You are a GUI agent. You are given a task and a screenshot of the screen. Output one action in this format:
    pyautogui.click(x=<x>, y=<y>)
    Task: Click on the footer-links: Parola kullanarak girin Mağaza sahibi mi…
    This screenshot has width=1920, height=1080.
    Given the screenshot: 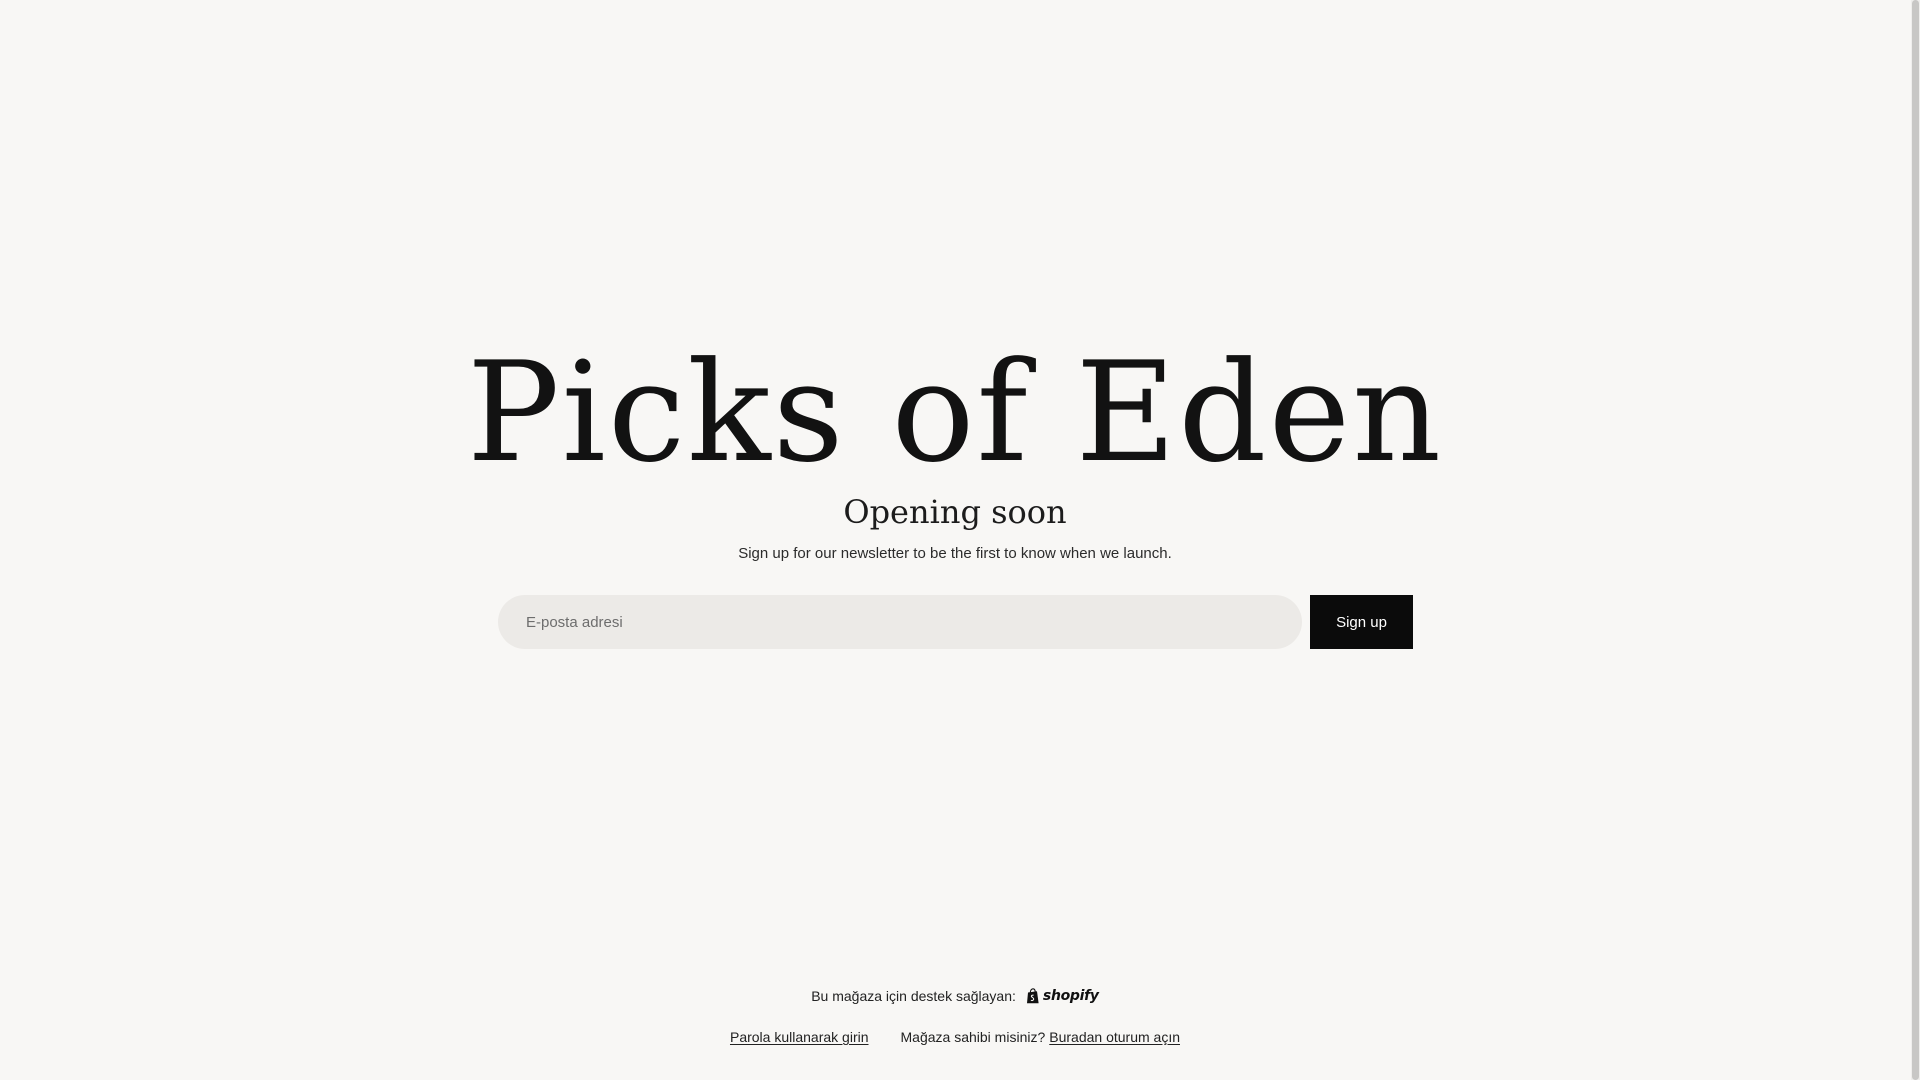 What is the action you would take?
    pyautogui.click(x=955, y=1037)
    